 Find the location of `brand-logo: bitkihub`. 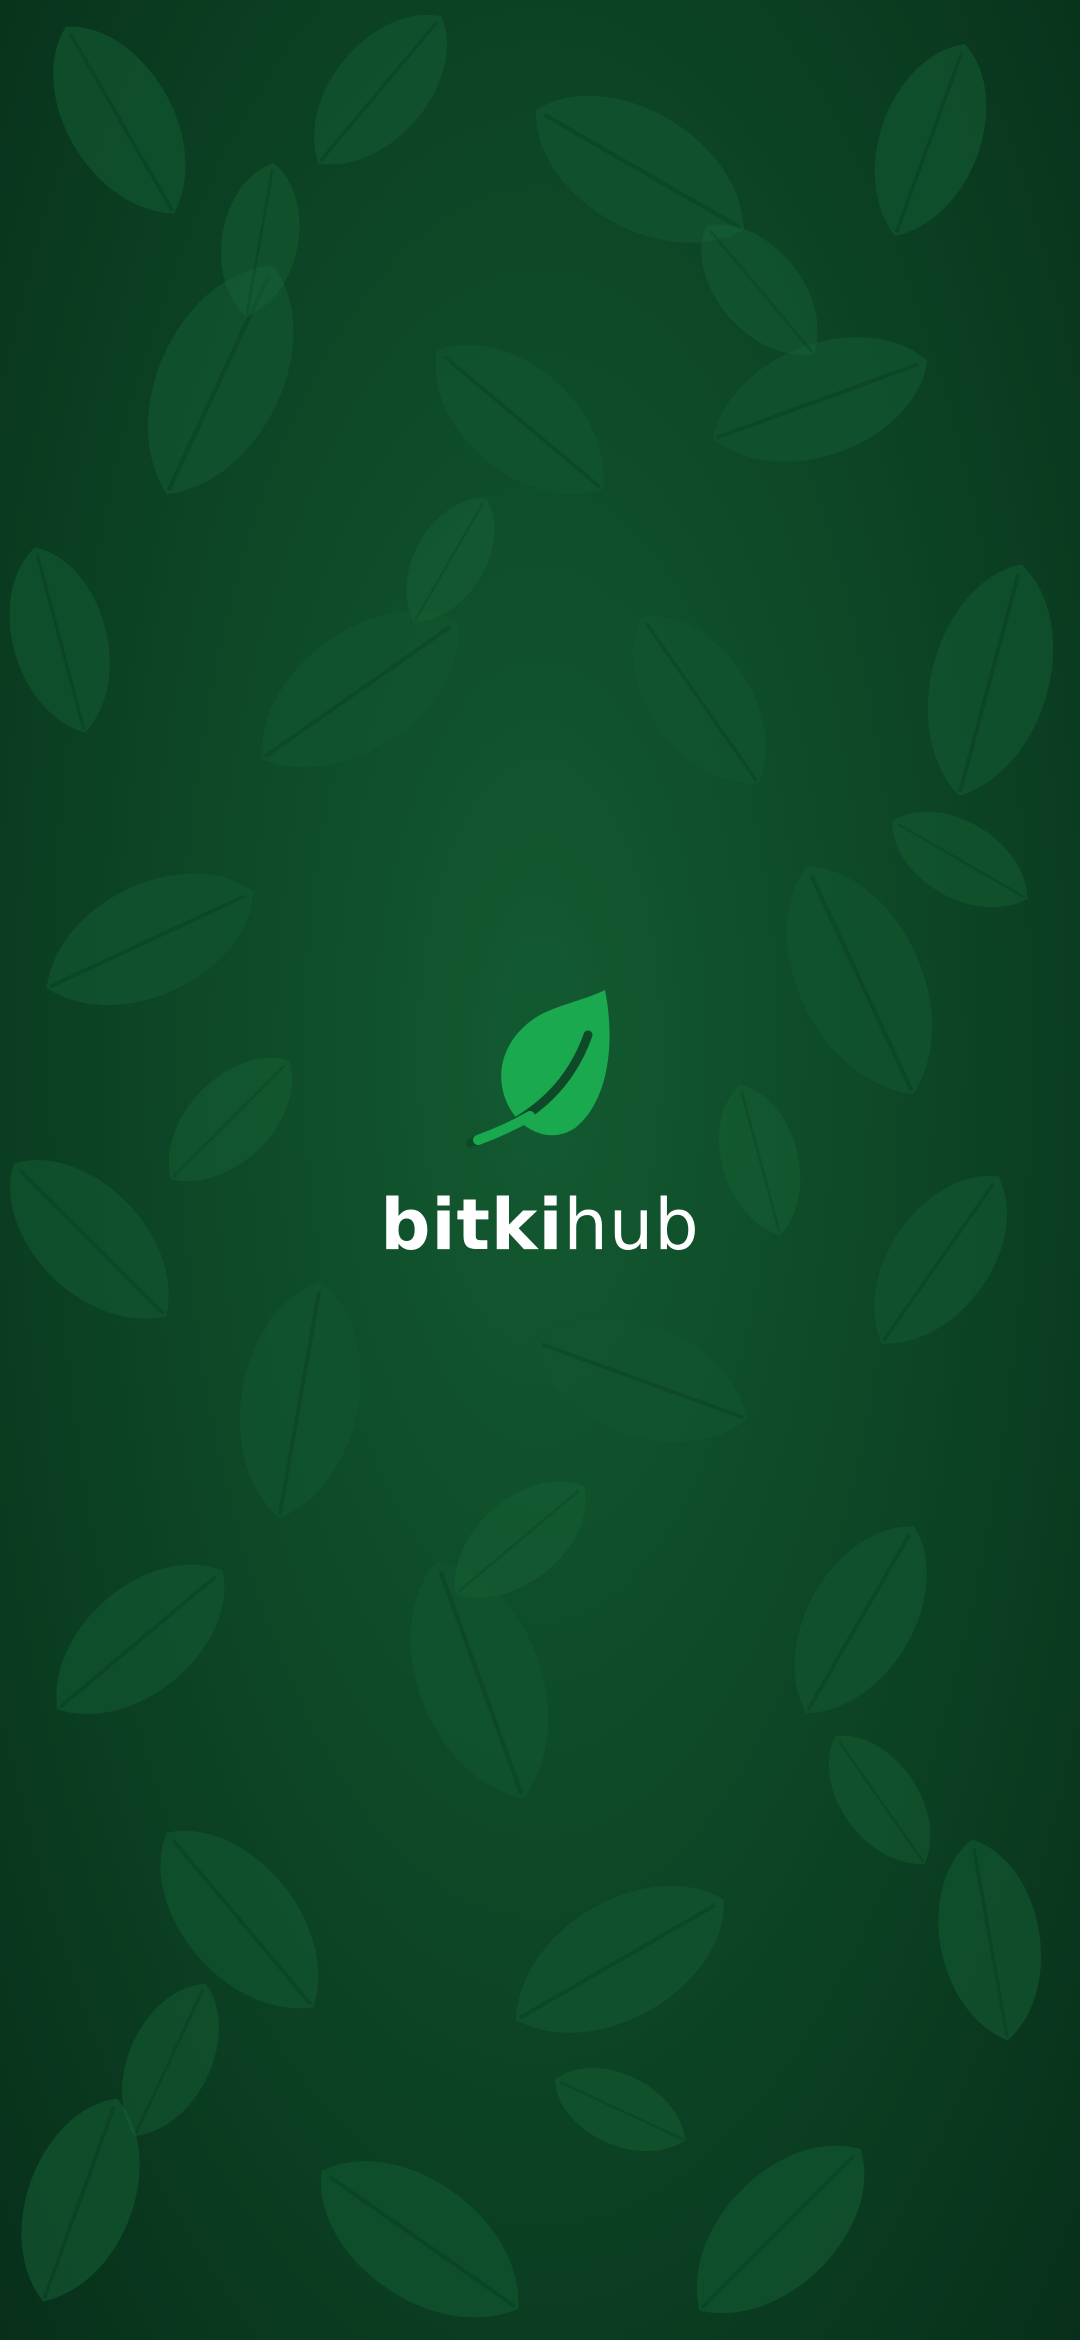

brand-logo: bitkihub is located at coordinates (540, 1130).